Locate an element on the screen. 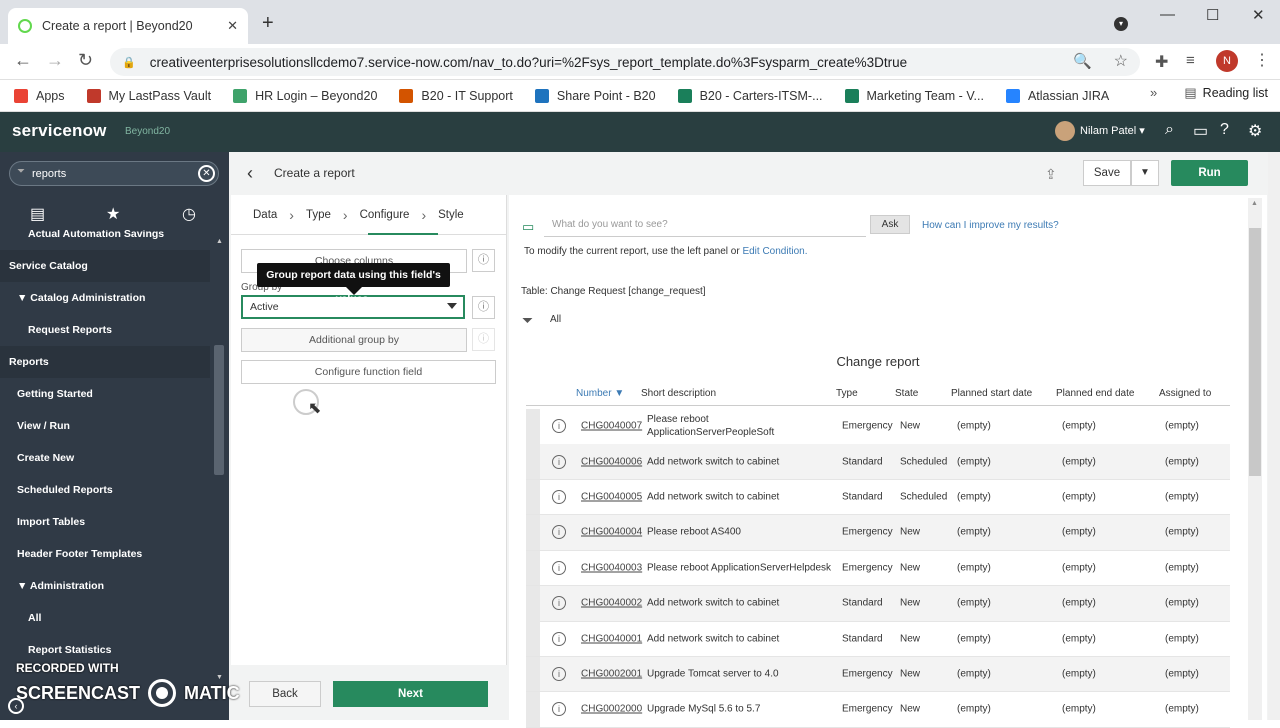 This screenshot has height=728, width=1280. collapse-navigator-icon: ‹ is located at coordinates (16, 706).